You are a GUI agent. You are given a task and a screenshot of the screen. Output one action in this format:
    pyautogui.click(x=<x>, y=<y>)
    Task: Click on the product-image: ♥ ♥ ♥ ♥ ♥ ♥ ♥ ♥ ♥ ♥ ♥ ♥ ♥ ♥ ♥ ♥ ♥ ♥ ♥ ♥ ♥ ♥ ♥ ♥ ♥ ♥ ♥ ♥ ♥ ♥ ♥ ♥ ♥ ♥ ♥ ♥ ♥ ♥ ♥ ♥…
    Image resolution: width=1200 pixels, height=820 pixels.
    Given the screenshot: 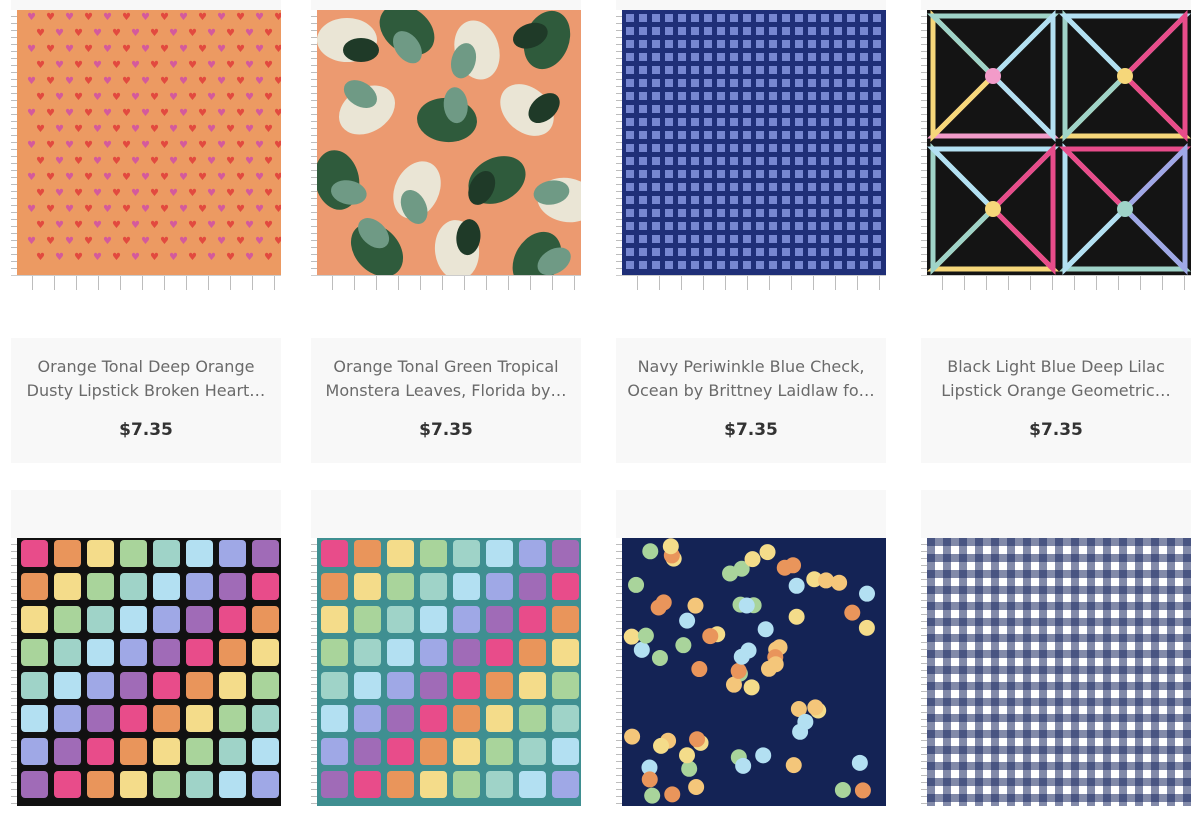 What is the action you would take?
    pyautogui.click(x=146, y=150)
    